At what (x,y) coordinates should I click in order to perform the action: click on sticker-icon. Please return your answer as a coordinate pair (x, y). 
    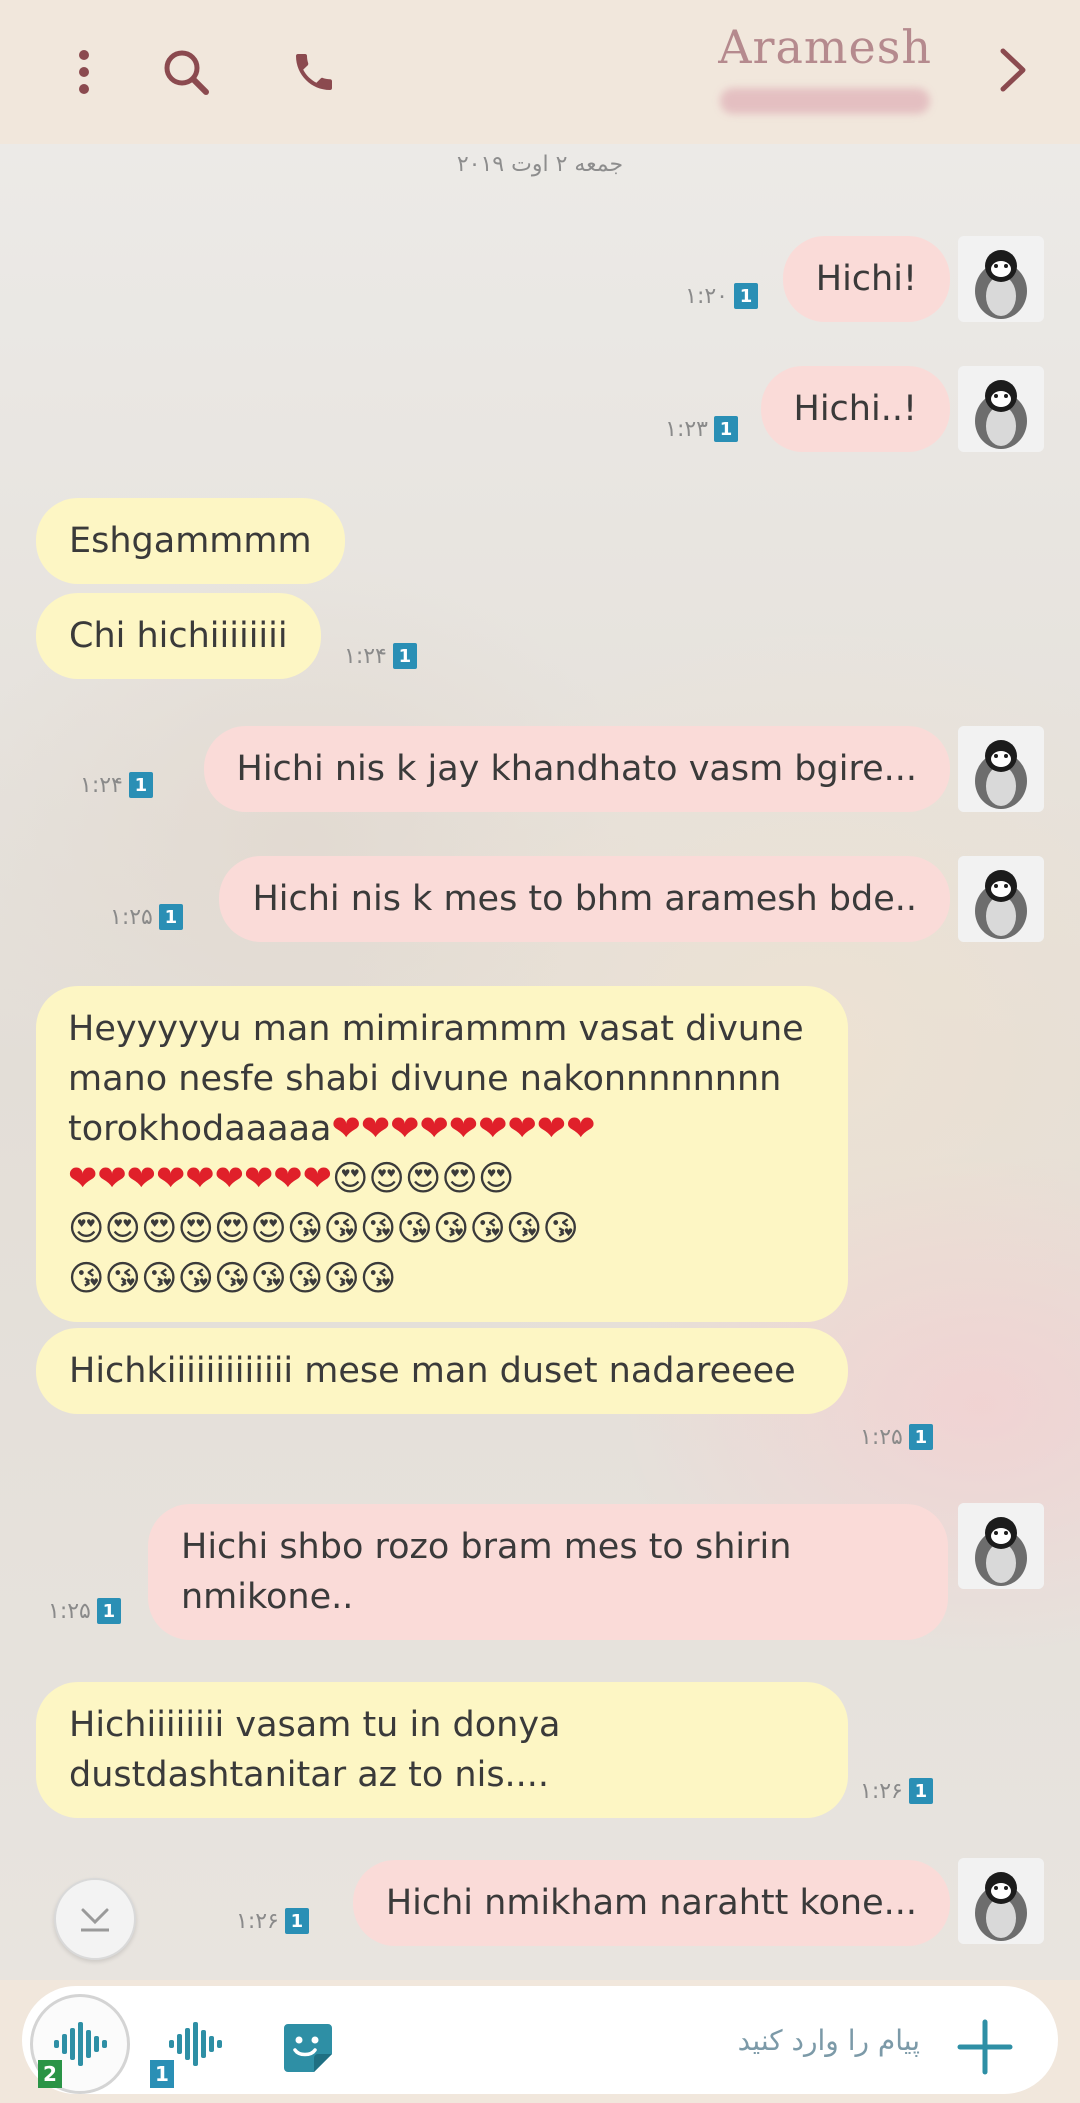
    Looking at the image, I should click on (308, 2048).